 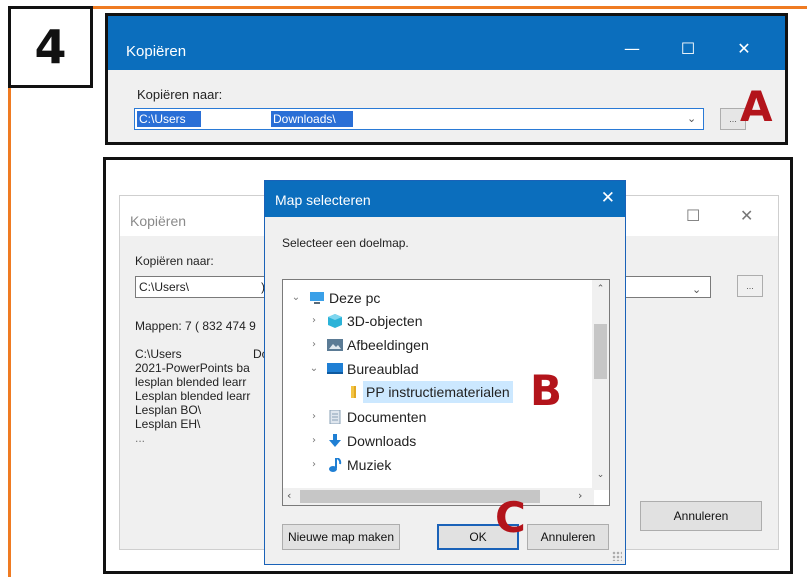 I want to click on vertical-scroll-thumb, so click(x=600, y=351).